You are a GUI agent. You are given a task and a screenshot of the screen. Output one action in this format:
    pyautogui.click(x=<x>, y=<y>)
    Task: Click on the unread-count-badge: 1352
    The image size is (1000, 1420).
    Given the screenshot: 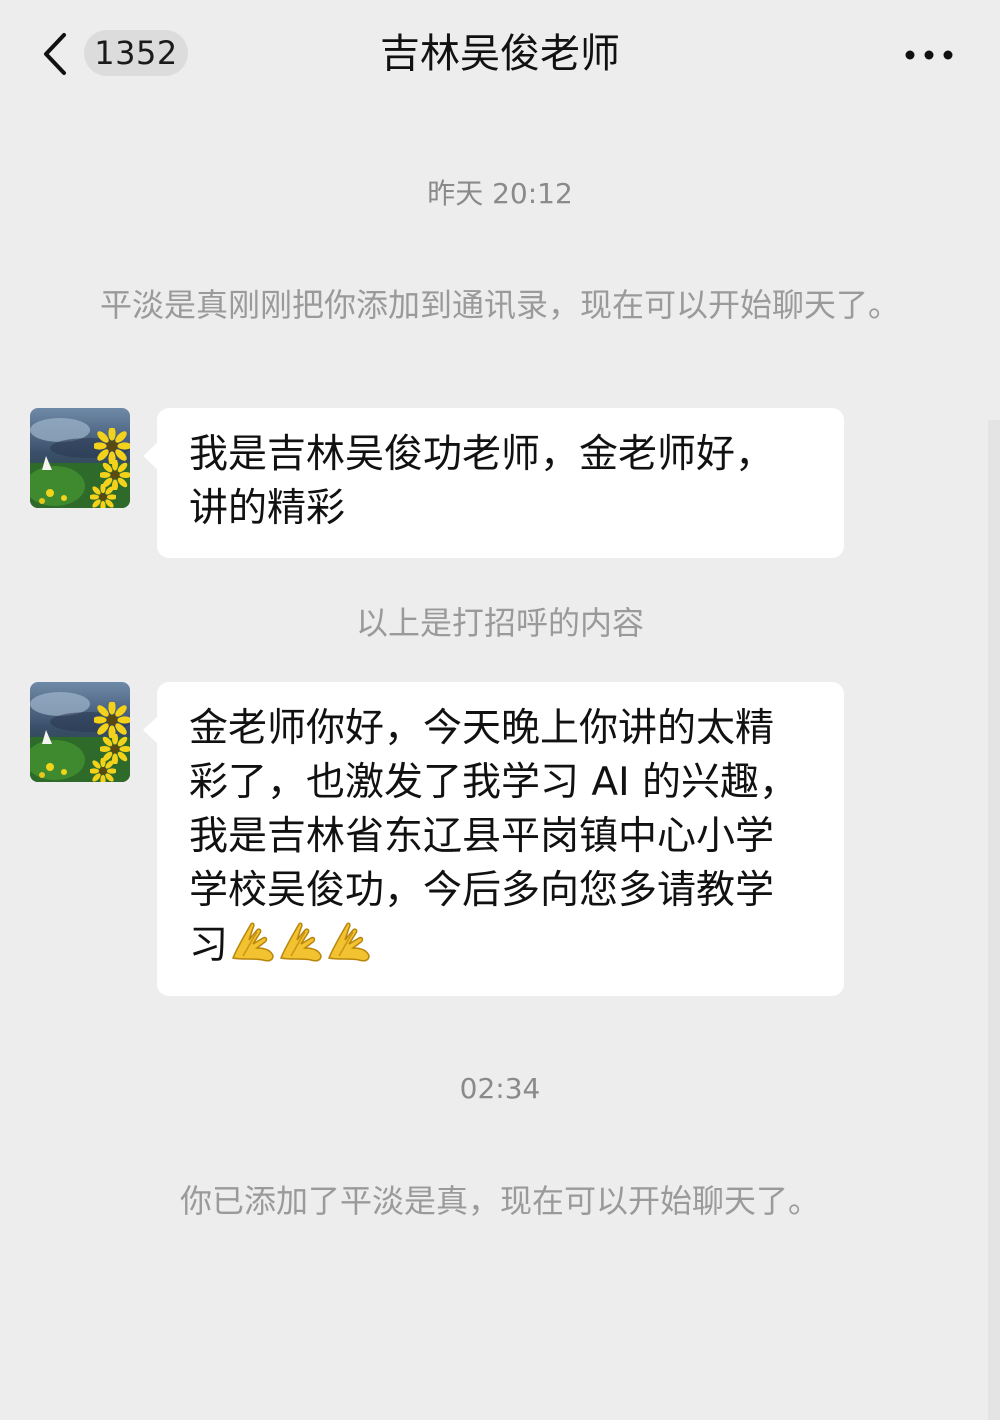 What is the action you would take?
    pyautogui.click(x=136, y=53)
    